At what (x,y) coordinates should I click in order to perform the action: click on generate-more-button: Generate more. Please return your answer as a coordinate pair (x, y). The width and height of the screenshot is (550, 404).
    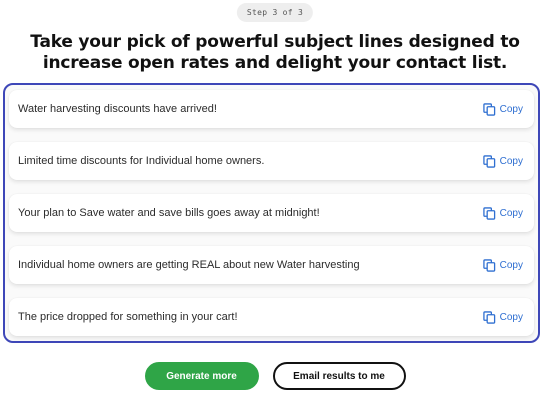
    Looking at the image, I should click on (201, 376).